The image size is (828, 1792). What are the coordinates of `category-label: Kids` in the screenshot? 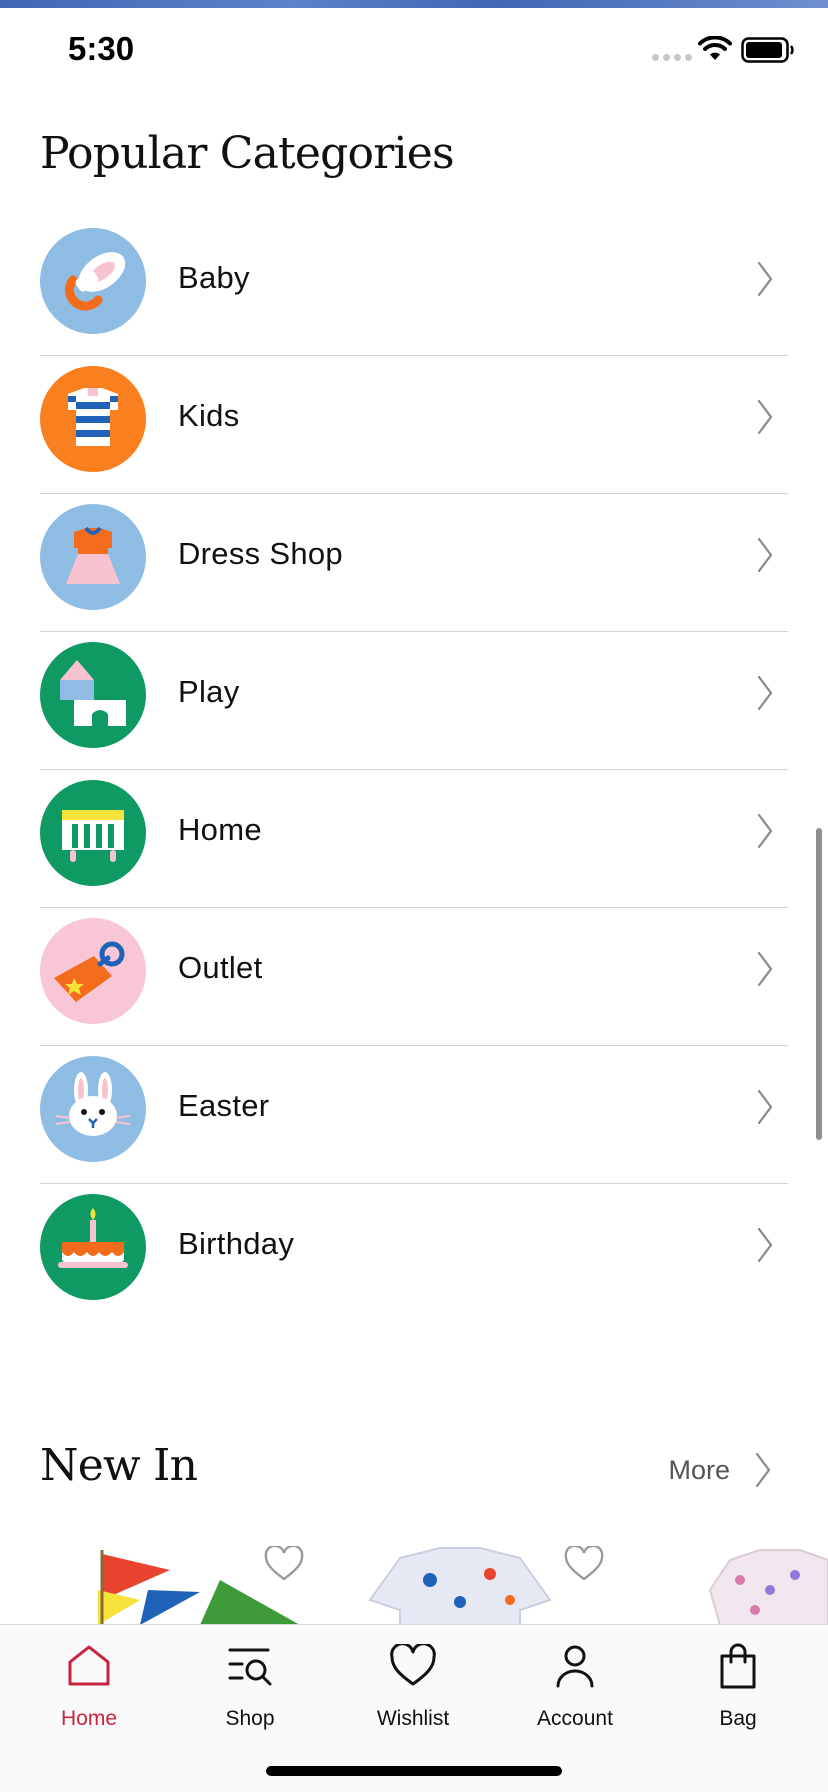 It's located at (209, 415).